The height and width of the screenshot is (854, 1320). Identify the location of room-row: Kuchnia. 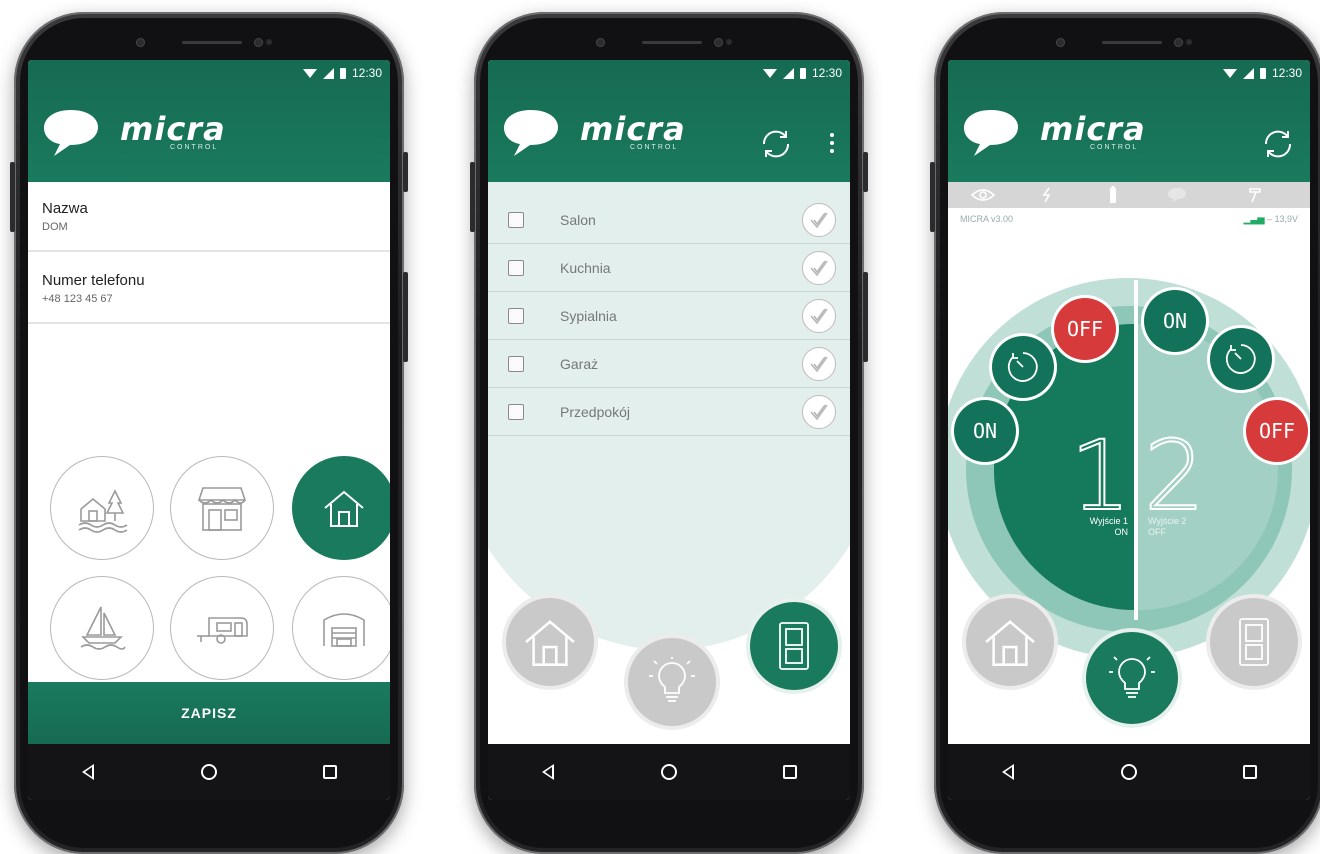
(669, 268).